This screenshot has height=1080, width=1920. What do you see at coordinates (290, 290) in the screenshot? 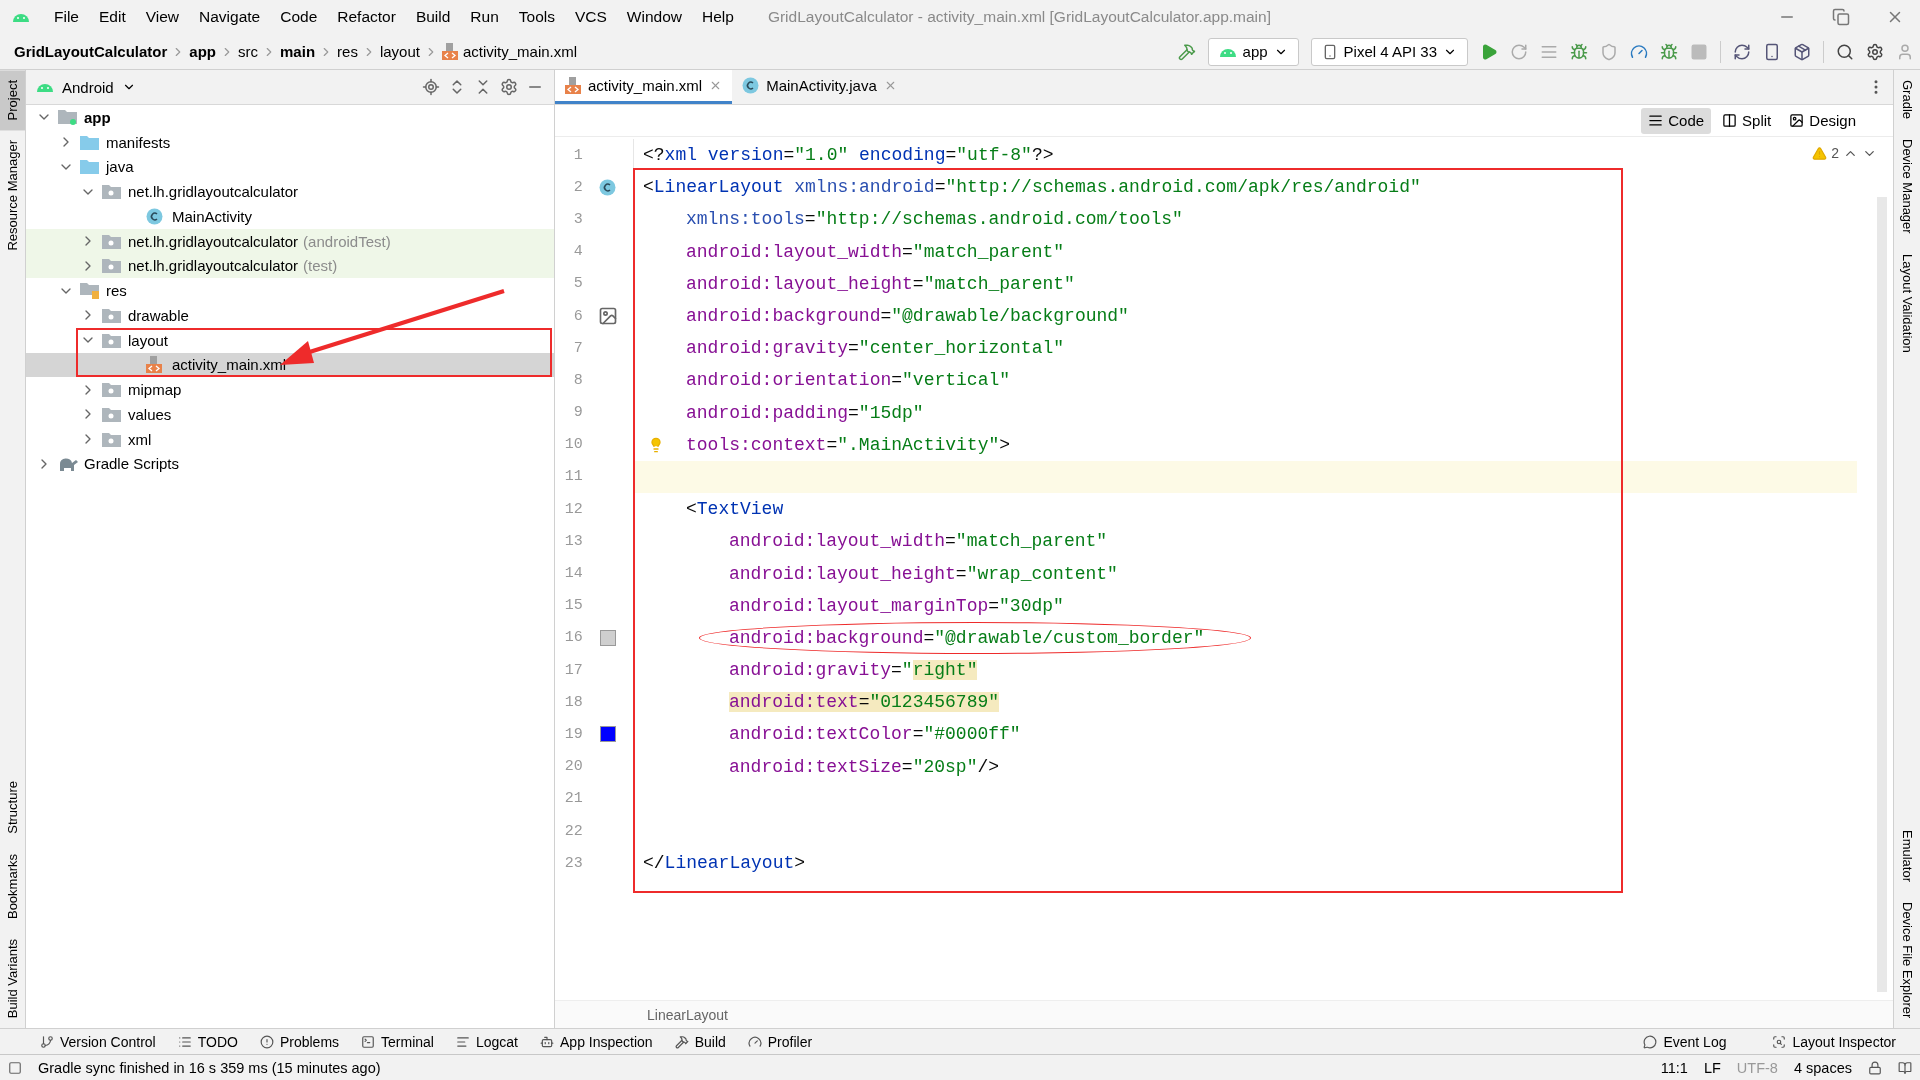
I see `tree-item: res` at bounding box center [290, 290].